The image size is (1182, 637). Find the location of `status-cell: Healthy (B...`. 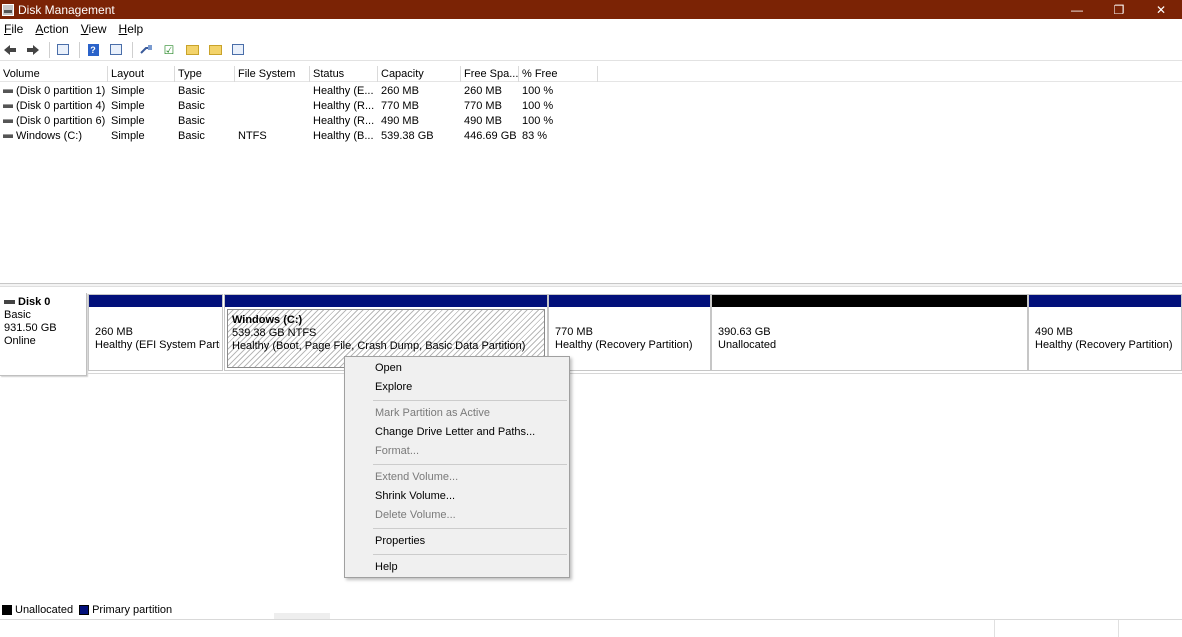

status-cell: Healthy (B... is located at coordinates (343, 135).